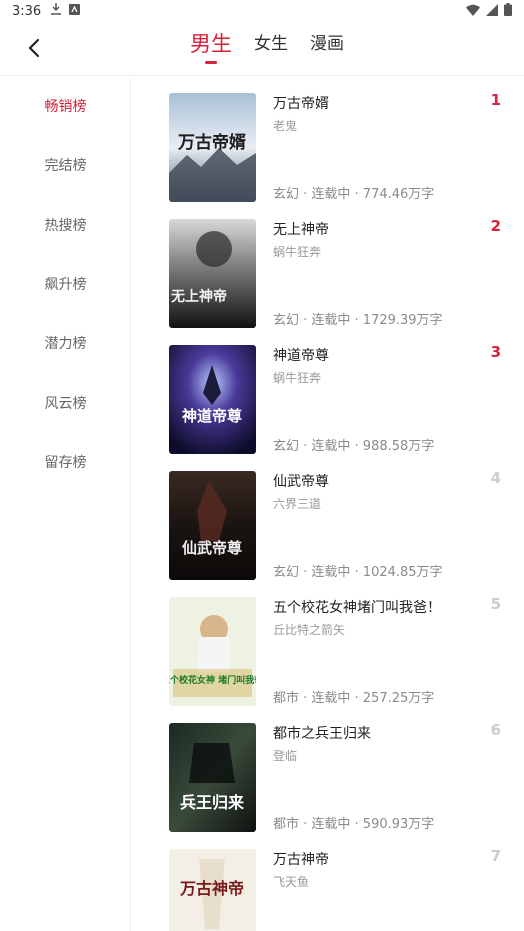 The height and width of the screenshot is (931, 524). I want to click on book-meta: 玄幻 · 连载中 · 774.46万字, so click(354, 194).